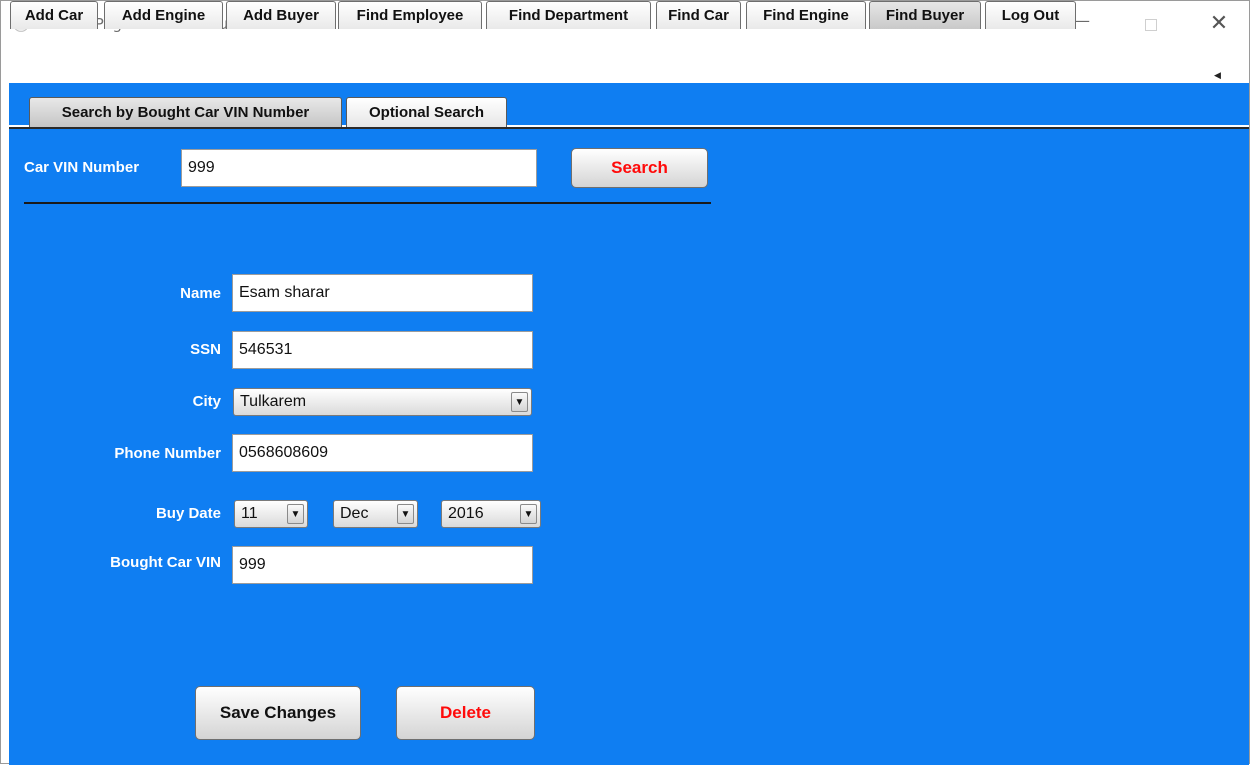 The height and width of the screenshot is (765, 1250). Describe the element at coordinates (382, 453) in the screenshot. I see `phone-field: 0568608609` at that location.